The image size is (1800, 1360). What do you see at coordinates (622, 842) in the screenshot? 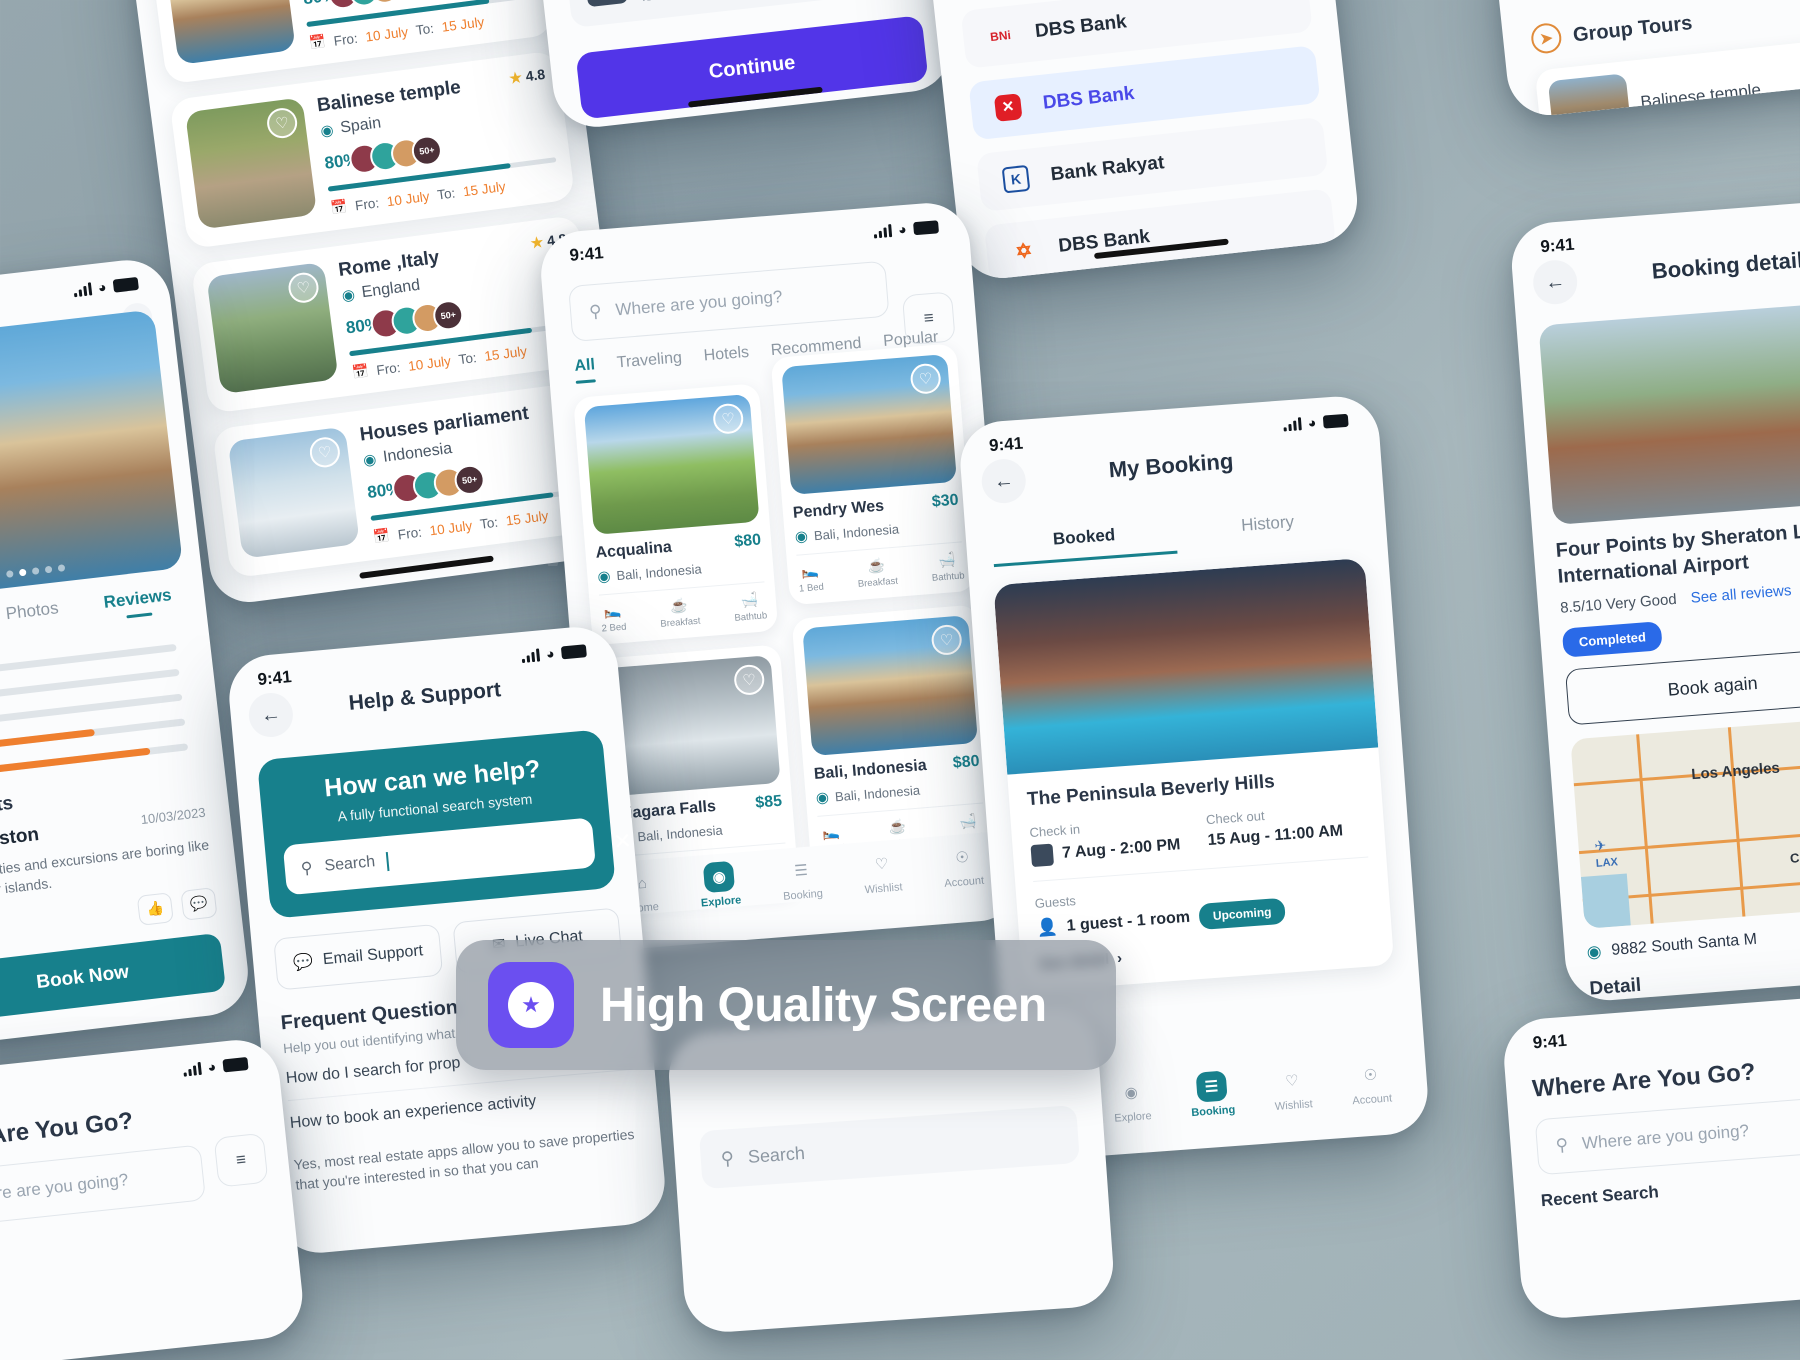
I see `close-icon: ✕` at bounding box center [622, 842].